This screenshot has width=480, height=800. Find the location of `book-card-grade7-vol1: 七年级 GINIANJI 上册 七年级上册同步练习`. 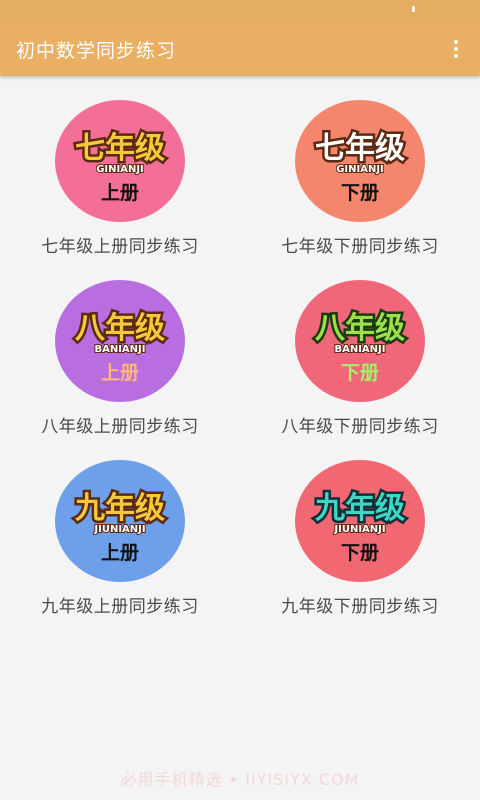

book-card-grade7-vol1: 七年级 GINIANJI 上册 七年级上册同步练习 is located at coordinates (120, 184).